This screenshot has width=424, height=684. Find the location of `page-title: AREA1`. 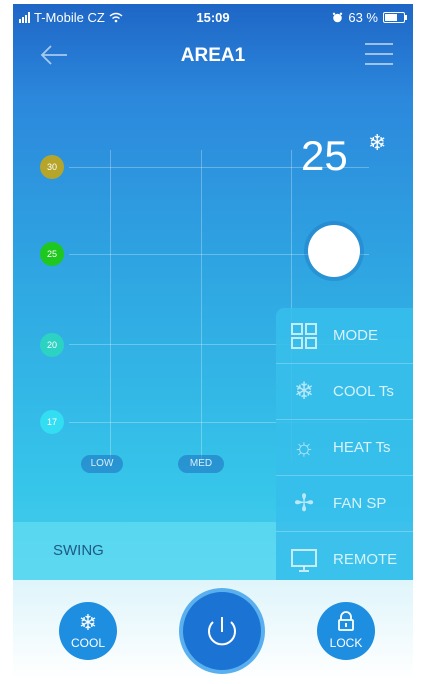

page-title: AREA1 is located at coordinates (213, 55).